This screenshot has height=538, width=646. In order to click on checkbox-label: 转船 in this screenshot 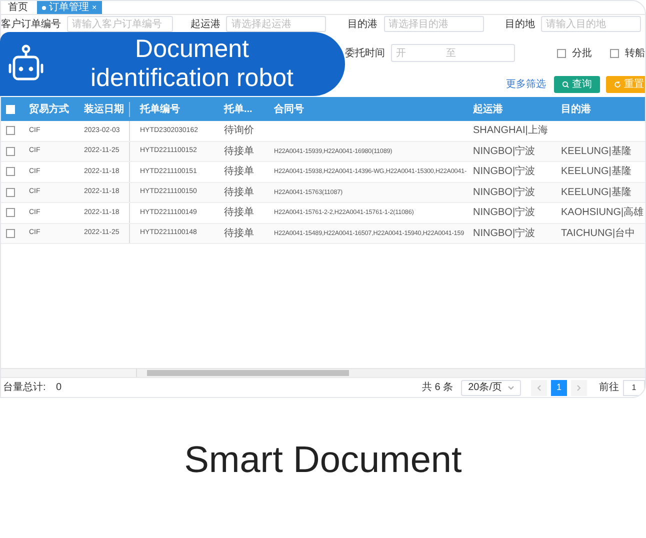, I will do `click(635, 53)`.